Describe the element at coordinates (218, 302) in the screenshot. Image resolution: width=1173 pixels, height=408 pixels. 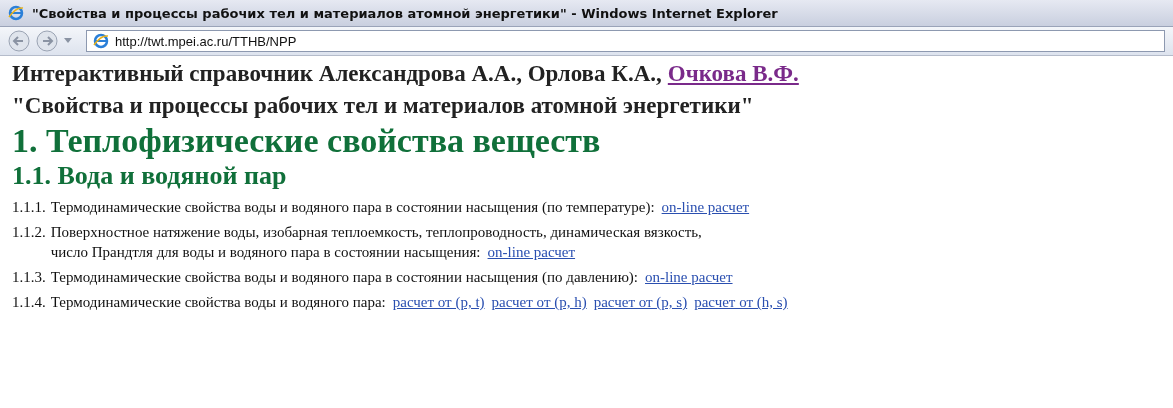
I see `item-text: Термодинамические свойства воды и водяного пара:` at that location.